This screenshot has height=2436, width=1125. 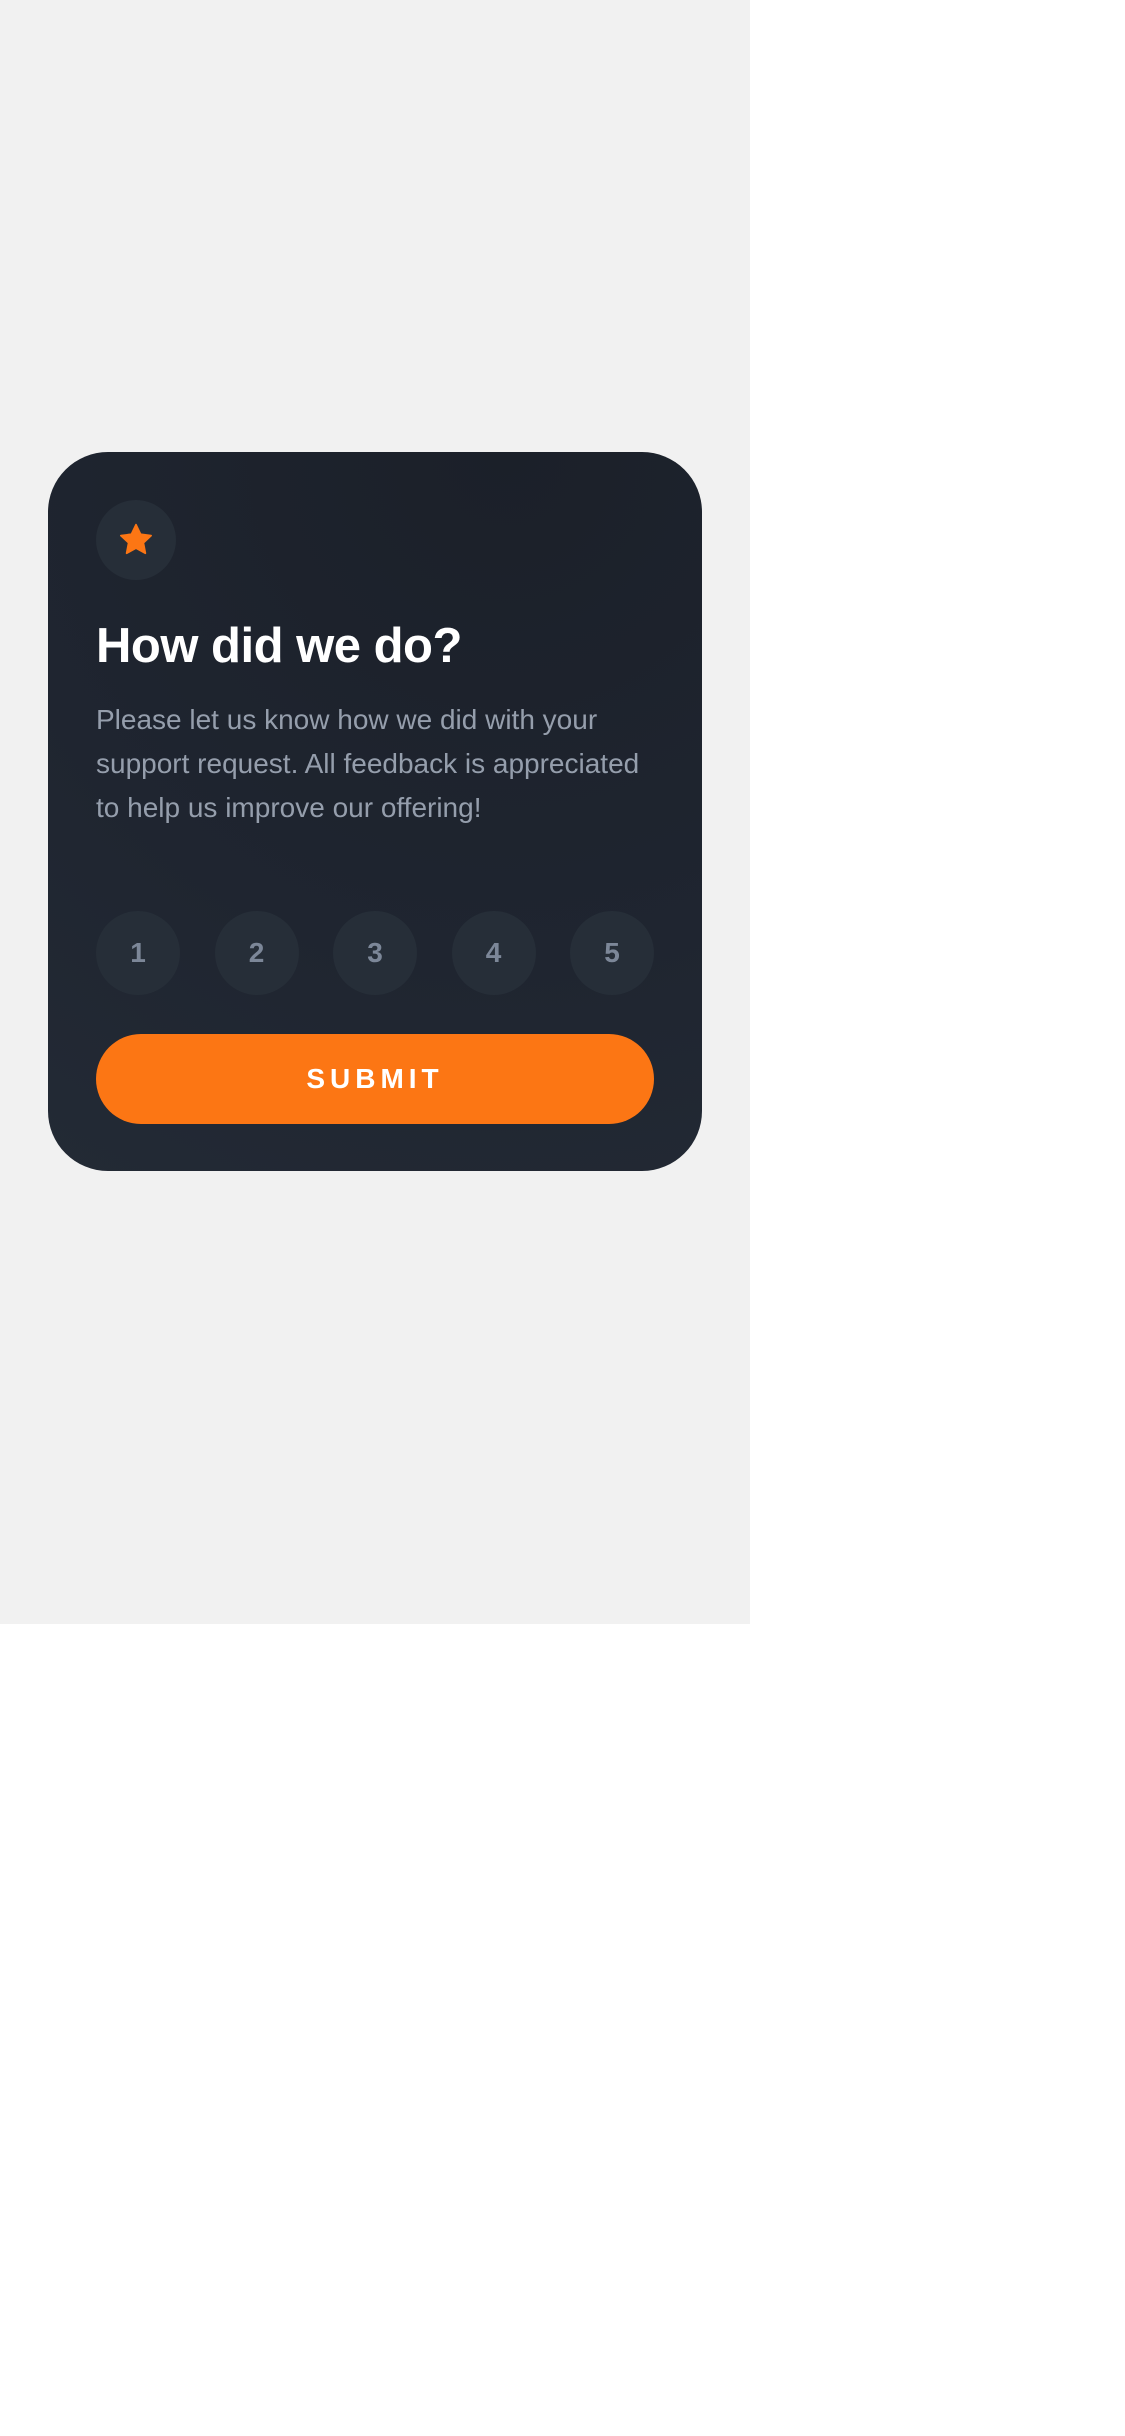 What do you see at coordinates (612, 953) in the screenshot?
I see `rating-button-5: 5` at bounding box center [612, 953].